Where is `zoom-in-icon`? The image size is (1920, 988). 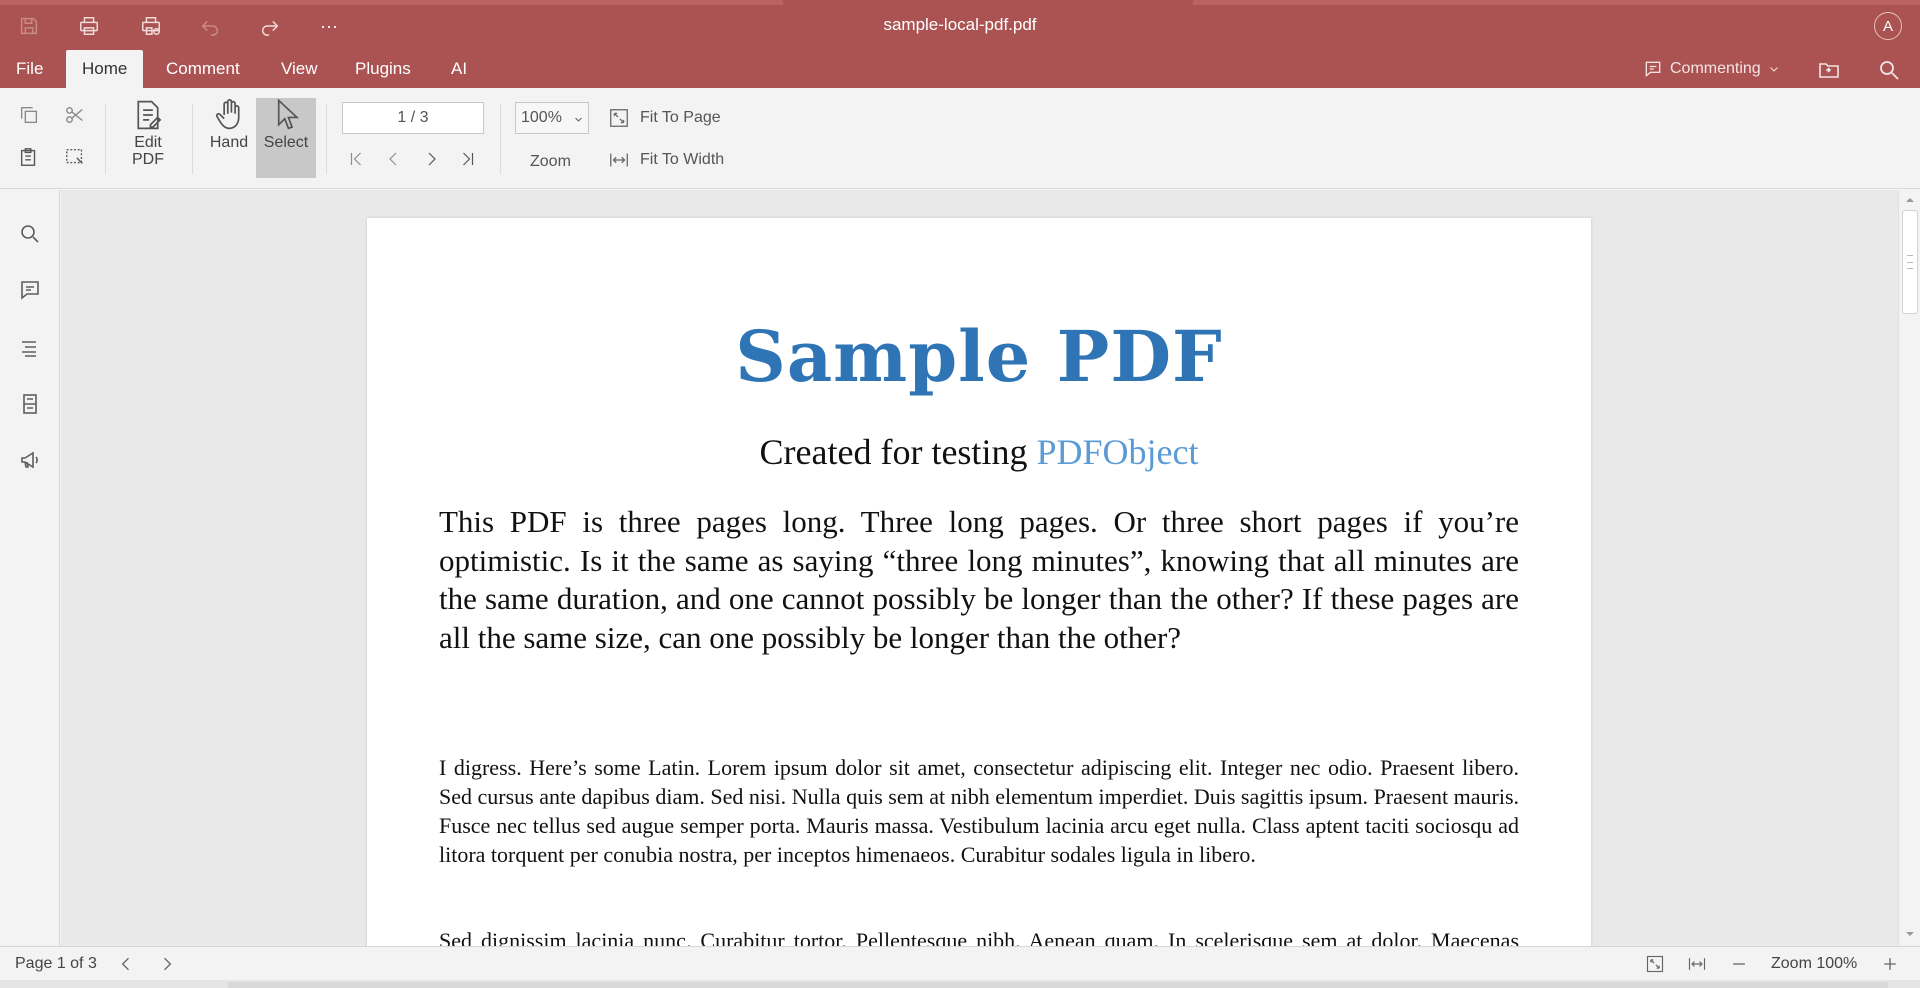
zoom-in-icon is located at coordinates (1890, 964).